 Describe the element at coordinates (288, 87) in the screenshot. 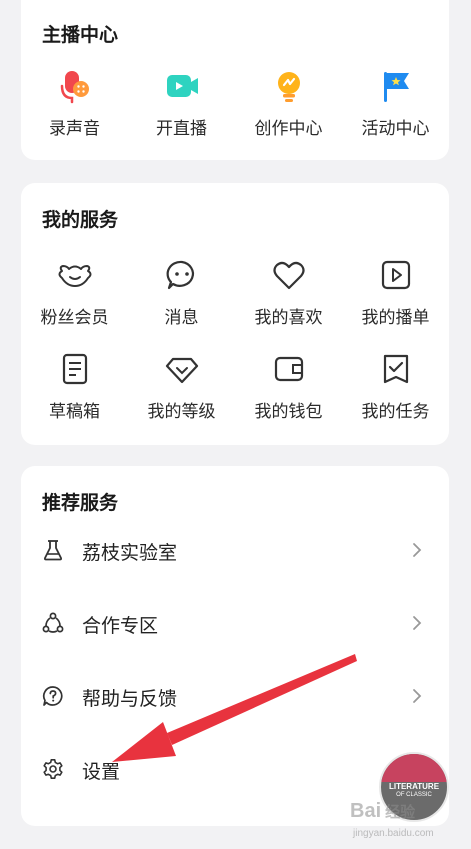

I see `lightbulb-icon` at that location.